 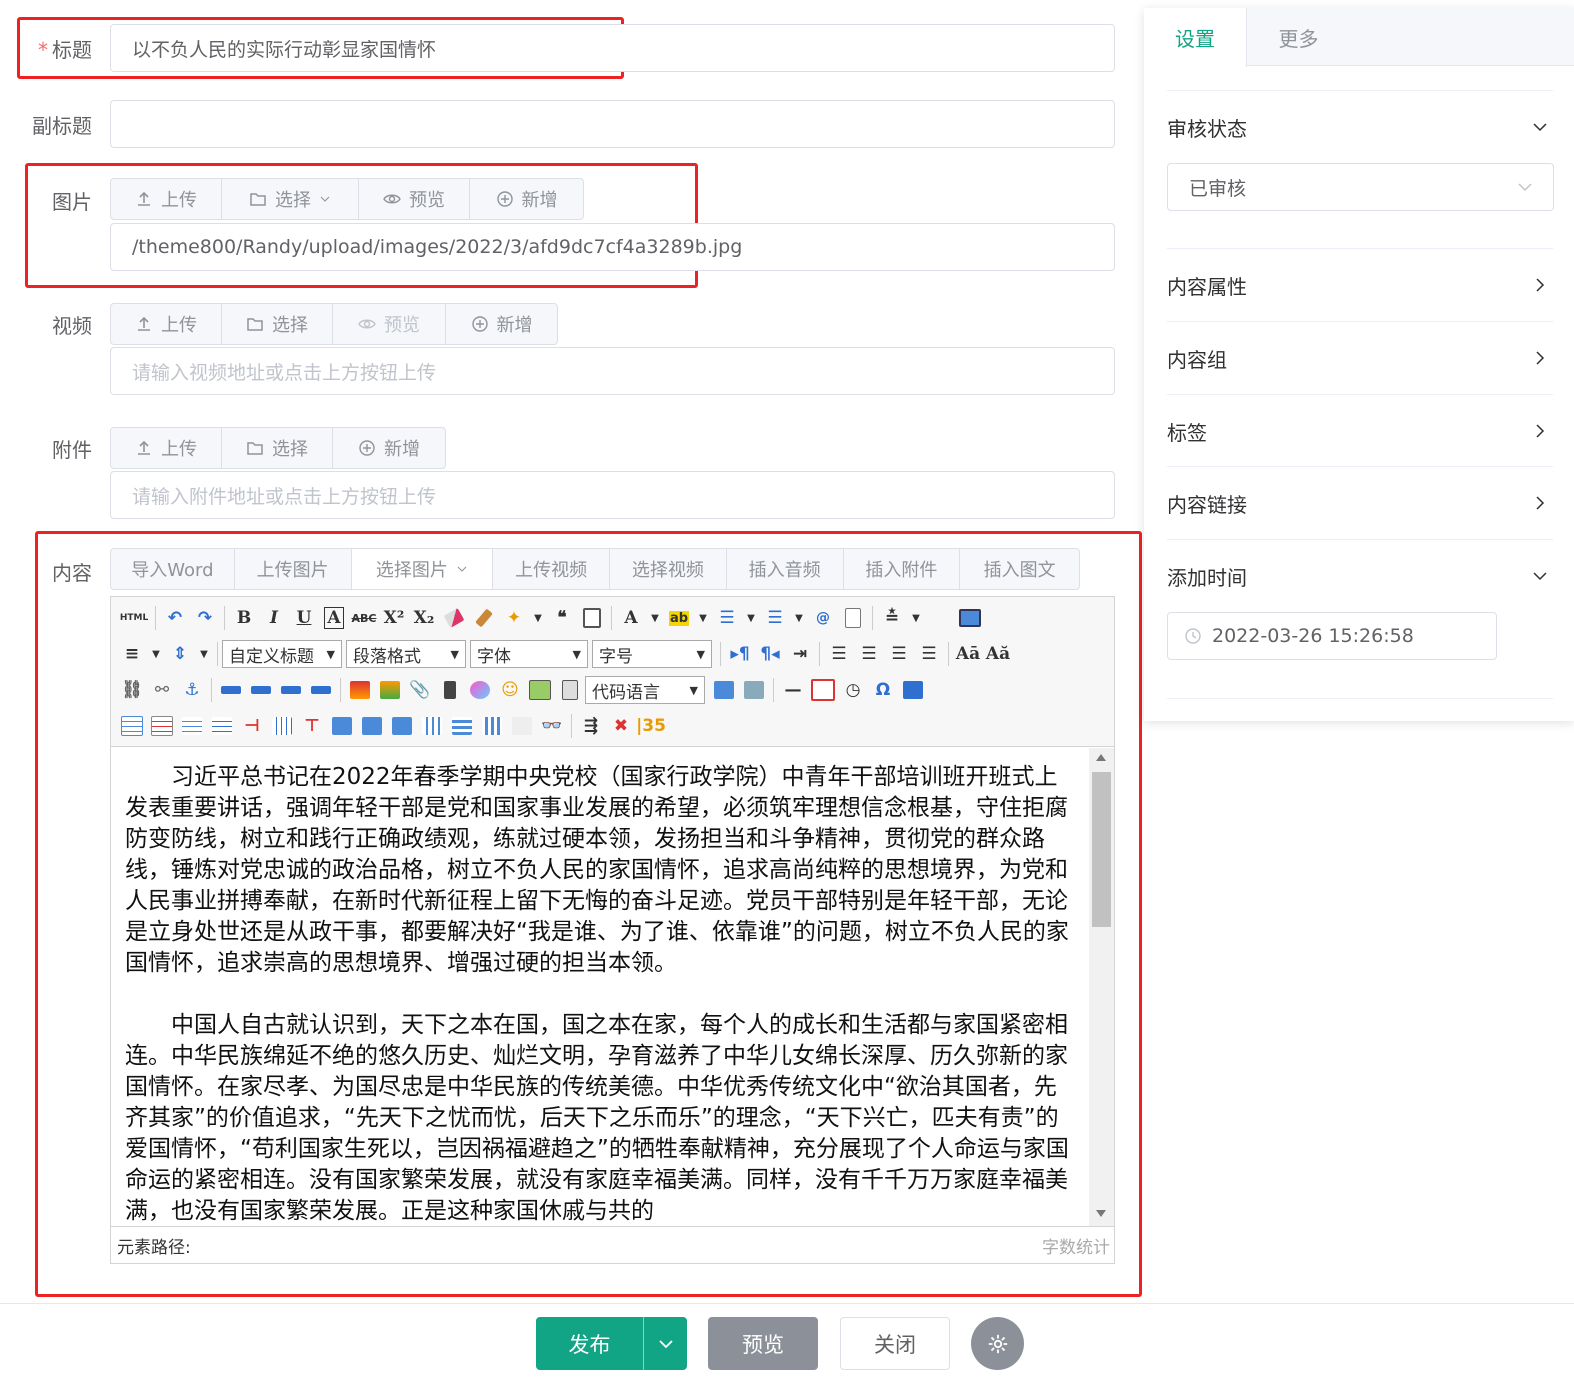 I want to click on indent-icon: ⇥, so click(x=800, y=654).